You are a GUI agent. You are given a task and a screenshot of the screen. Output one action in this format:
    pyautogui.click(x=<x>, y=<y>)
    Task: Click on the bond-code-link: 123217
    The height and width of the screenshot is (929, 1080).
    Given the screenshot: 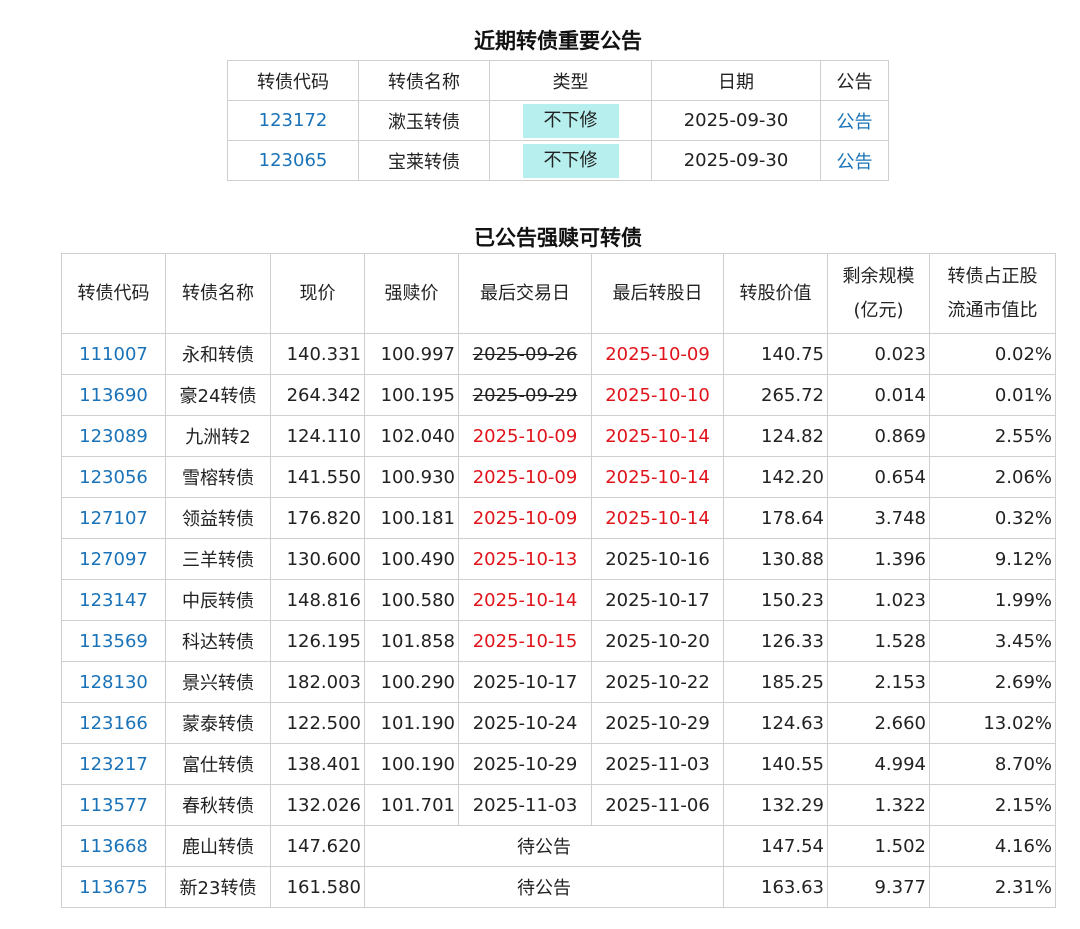 What is the action you would take?
    pyautogui.click(x=113, y=764)
    